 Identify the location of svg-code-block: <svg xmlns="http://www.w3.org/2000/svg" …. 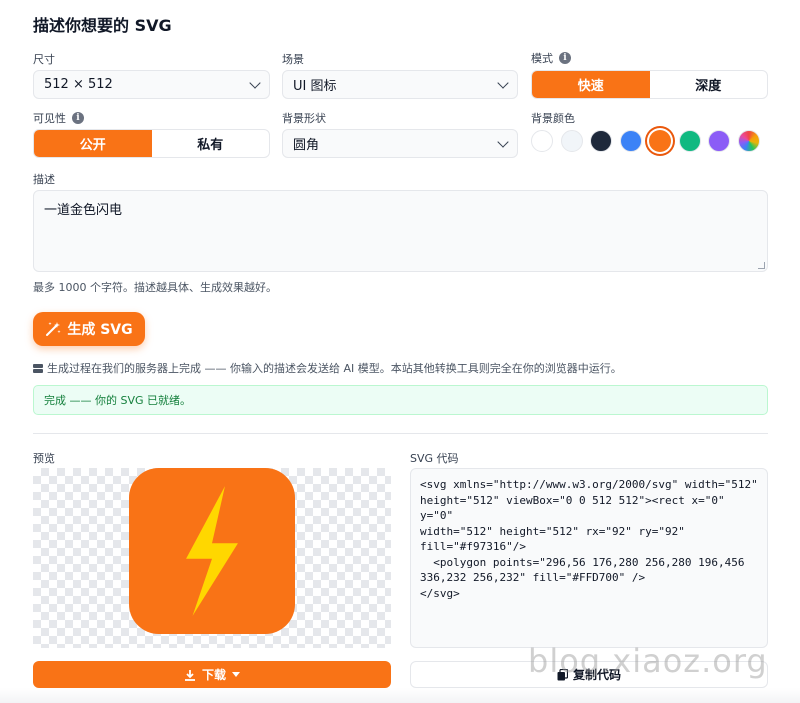
(589, 558).